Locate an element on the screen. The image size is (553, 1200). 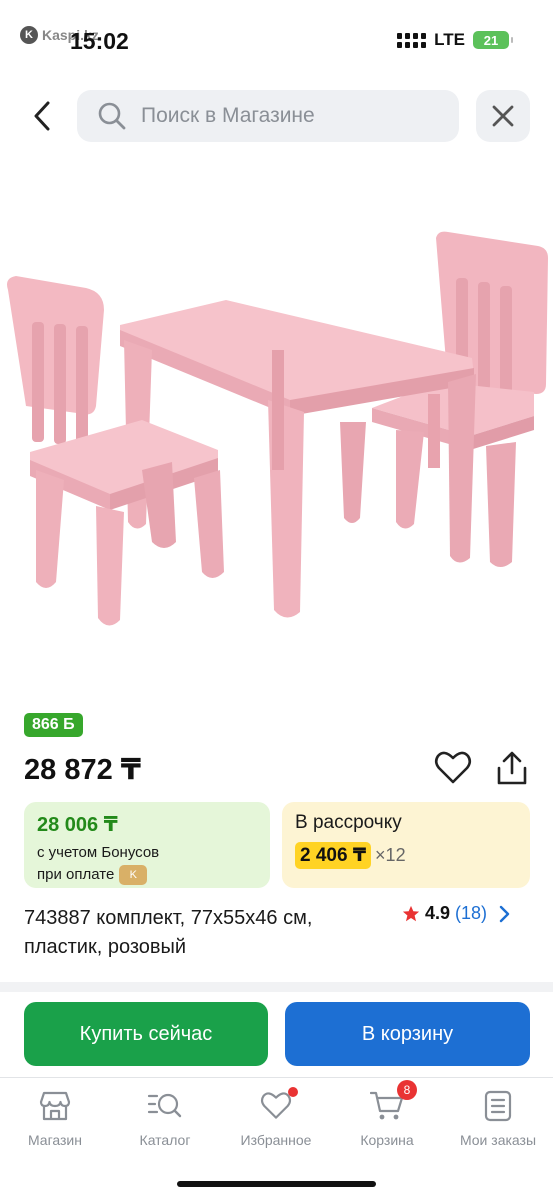
nav-label-store: Магазин is located at coordinates (54, 1140).